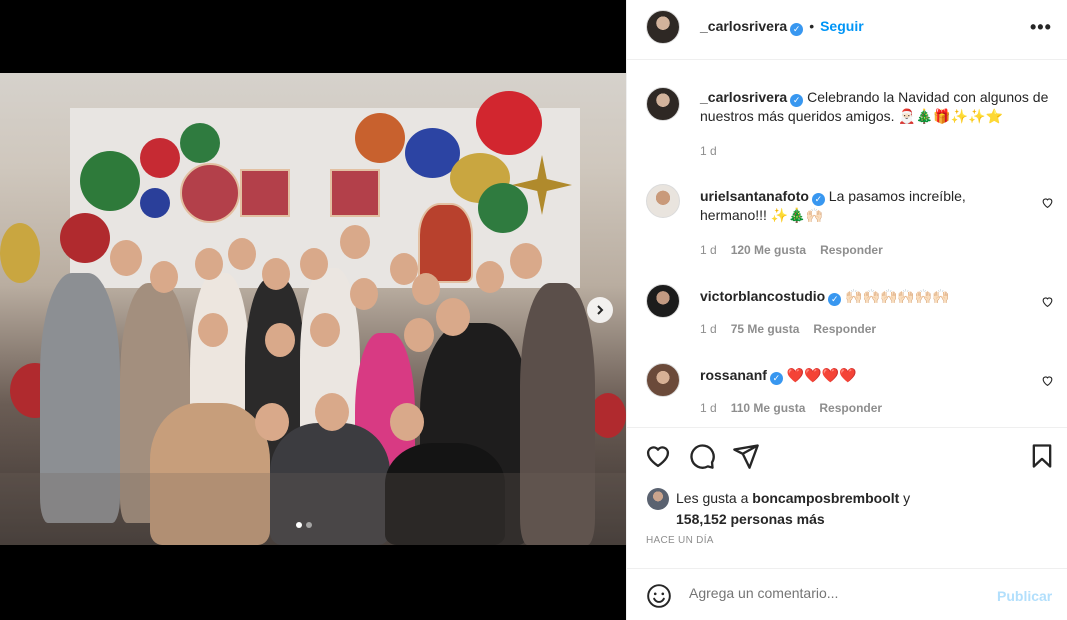 This screenshot has height=620, width=1067. What do you see at coordinates (733, 375) in the screenshot?
I see `comment-username: rossananf` at bounding box center [733, 375].